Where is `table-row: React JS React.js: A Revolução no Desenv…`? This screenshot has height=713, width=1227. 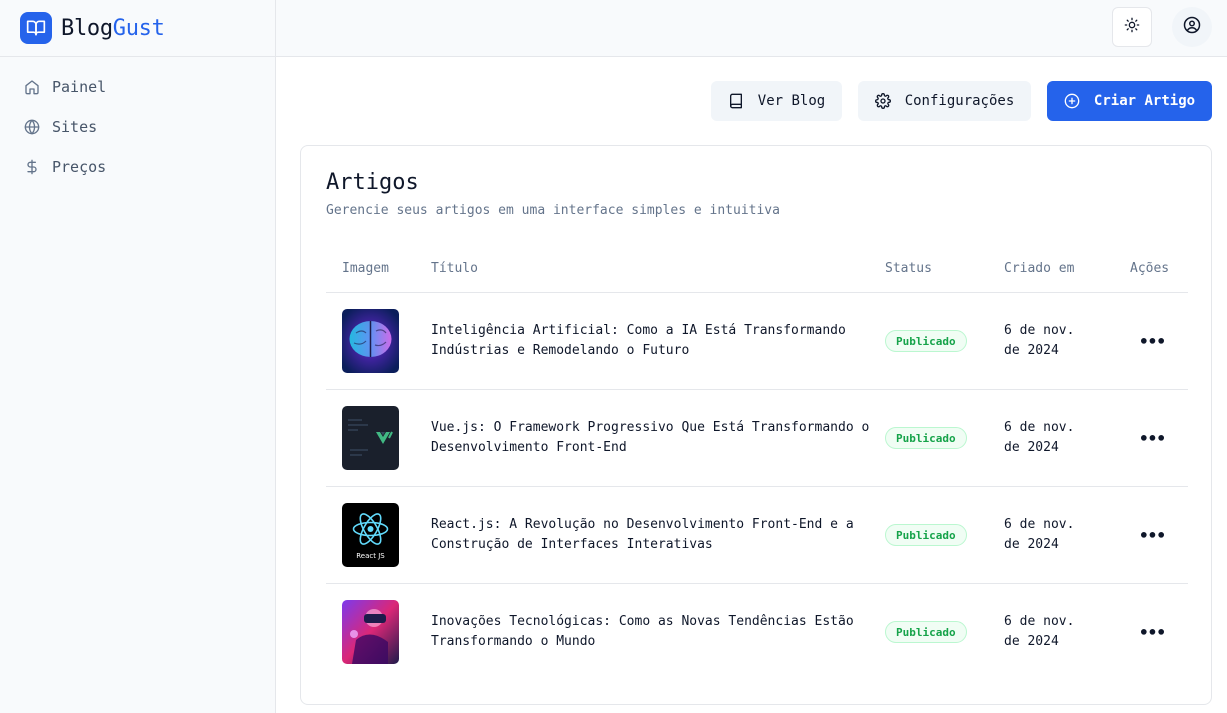 table-row: React JS React.js: A Revolução no Desenv… is located at coordinates (757, 535).